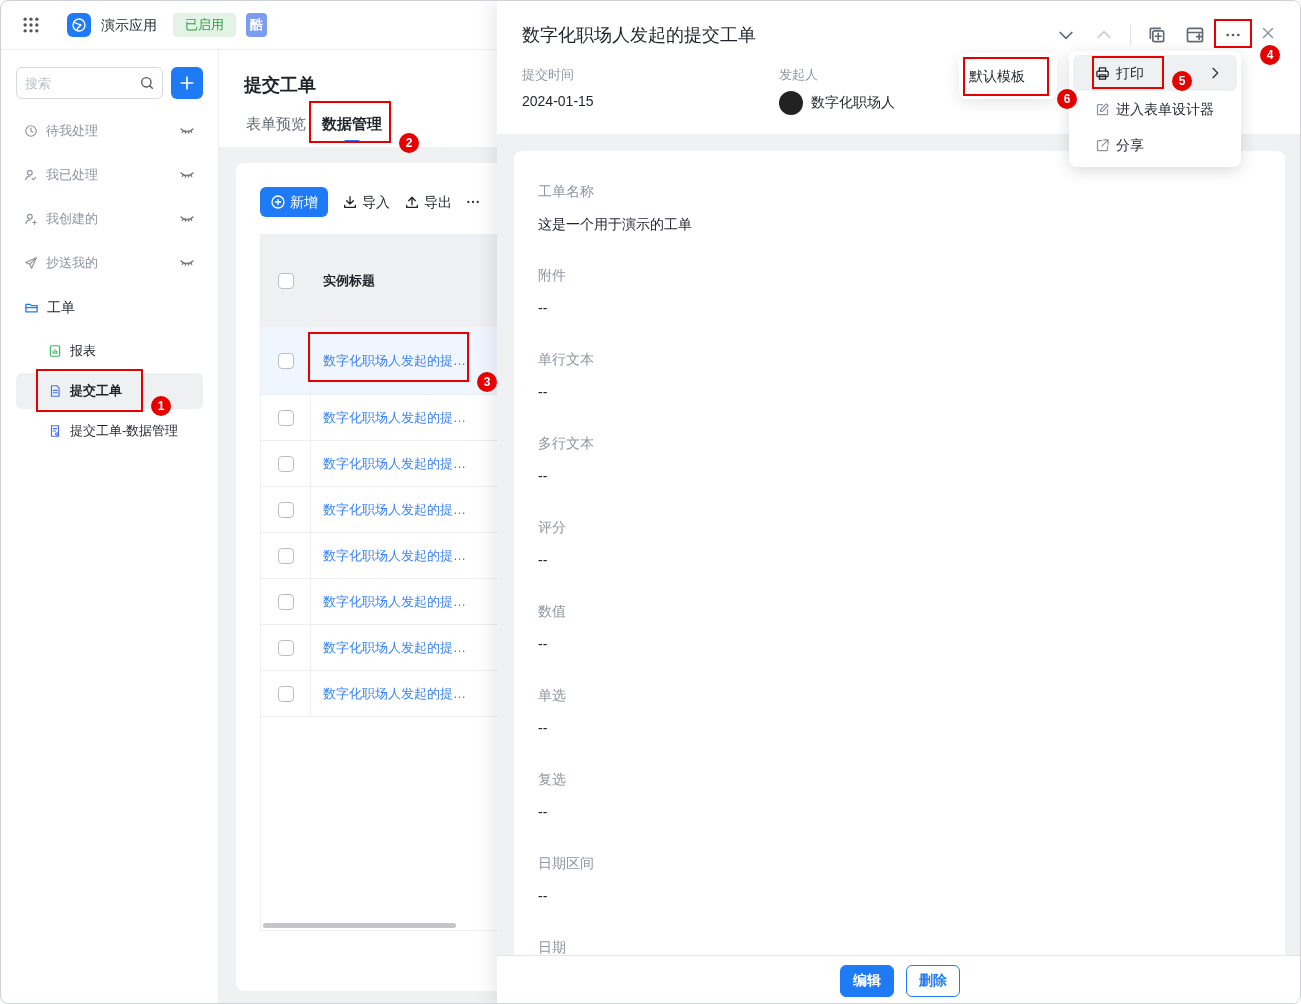  Describe the element at coordinates (412, 202) in the screenshot. I see `upload-icon` at that location.